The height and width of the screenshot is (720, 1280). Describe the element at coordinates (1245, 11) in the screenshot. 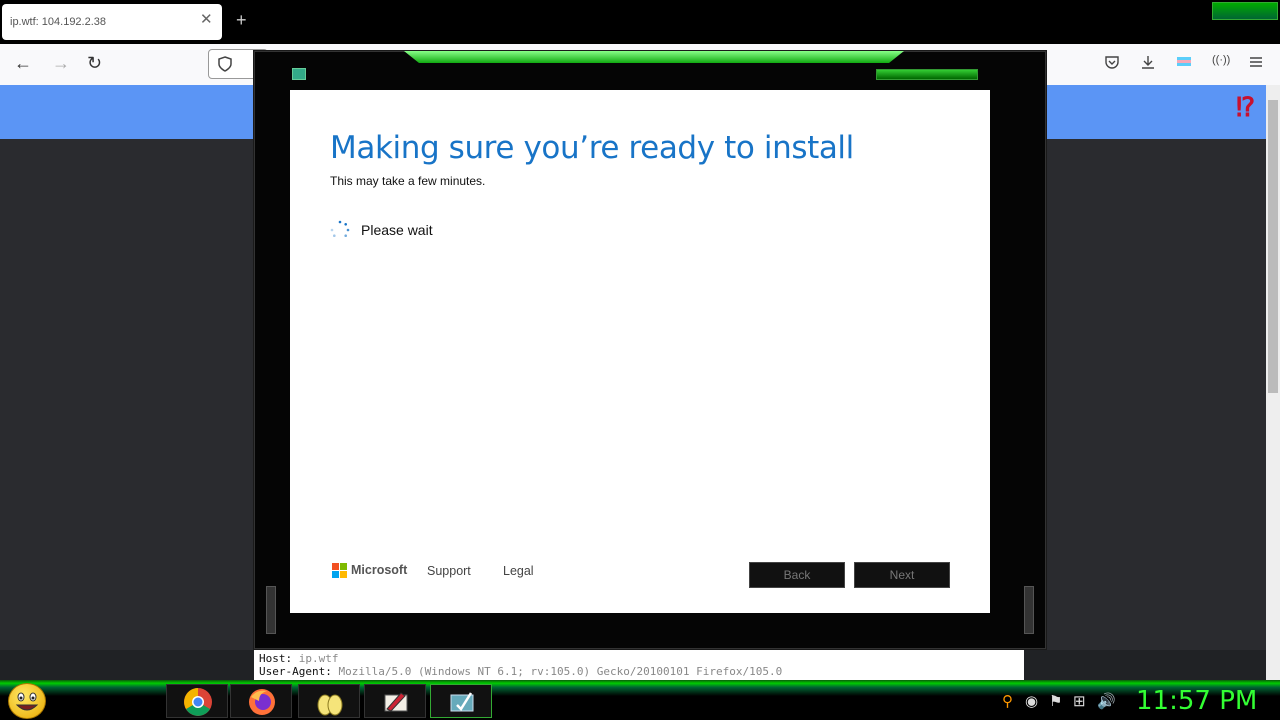

I see `window-controls` at that location.